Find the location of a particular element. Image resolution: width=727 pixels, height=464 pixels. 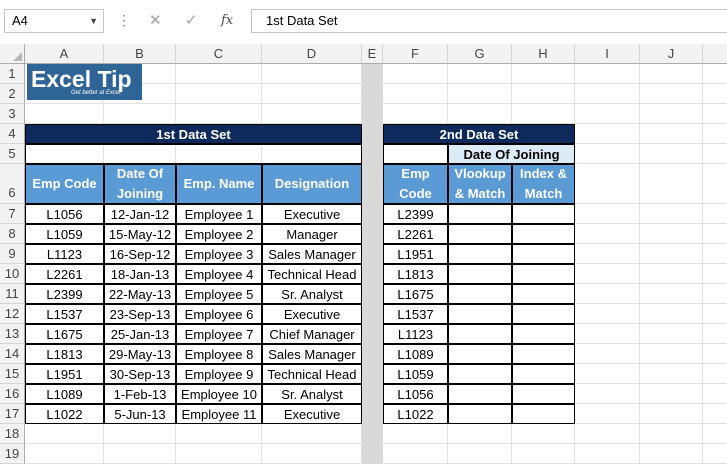

row-header-12: 12 is located at coordinates (12, 314).